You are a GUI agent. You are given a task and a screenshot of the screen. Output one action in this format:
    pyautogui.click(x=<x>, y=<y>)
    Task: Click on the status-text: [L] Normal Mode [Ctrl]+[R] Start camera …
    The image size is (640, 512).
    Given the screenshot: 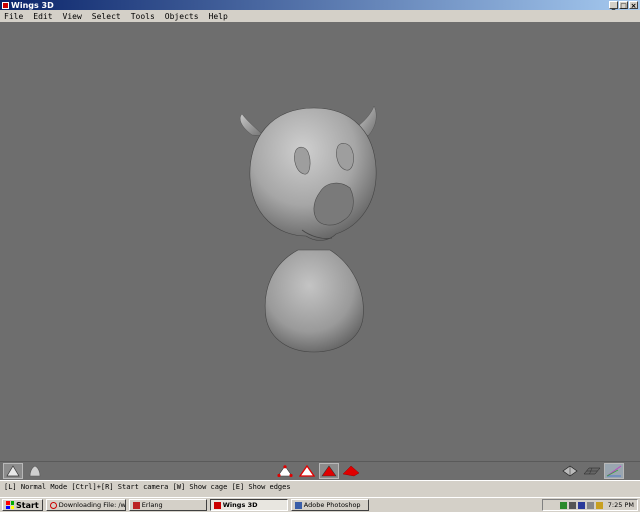 What is the action you would take?
    pyautogui.click(x=147, y=486)
    